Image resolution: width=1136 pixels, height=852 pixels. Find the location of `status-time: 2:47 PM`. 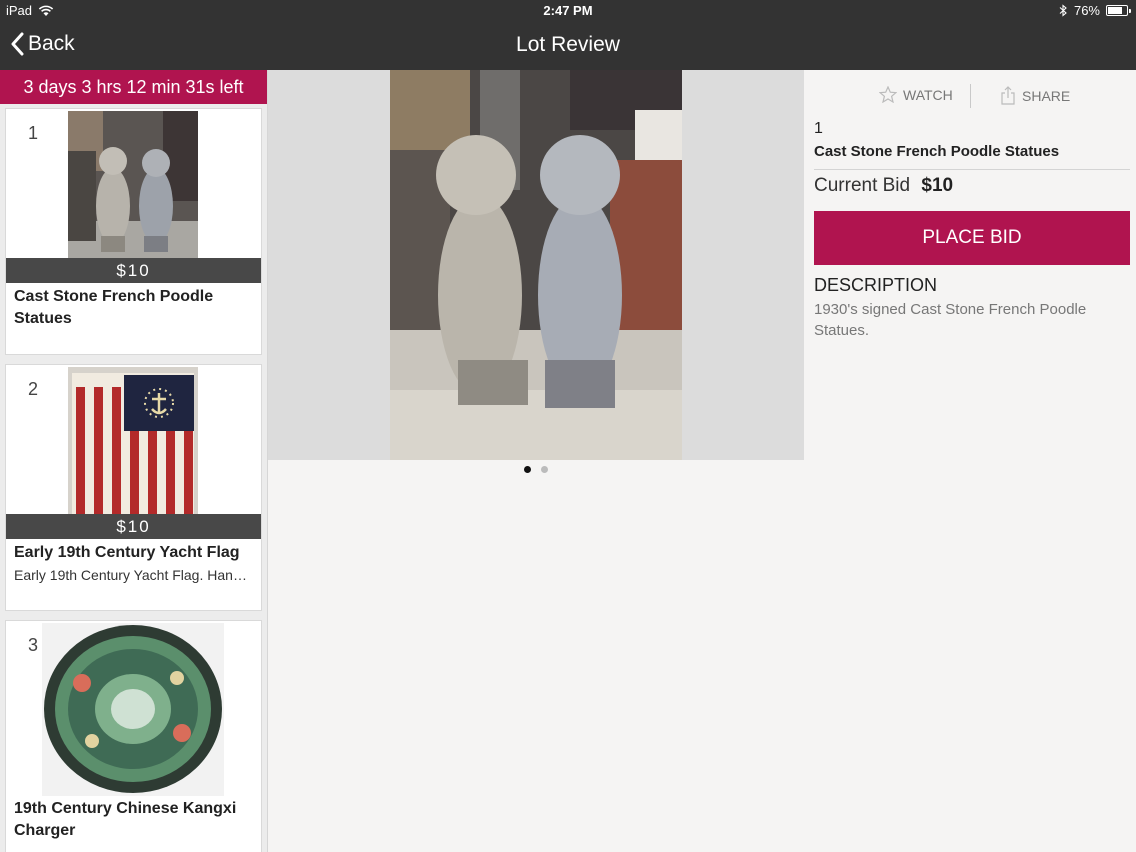

status-time: 2:47 PM is located at coordinates (568, 10).